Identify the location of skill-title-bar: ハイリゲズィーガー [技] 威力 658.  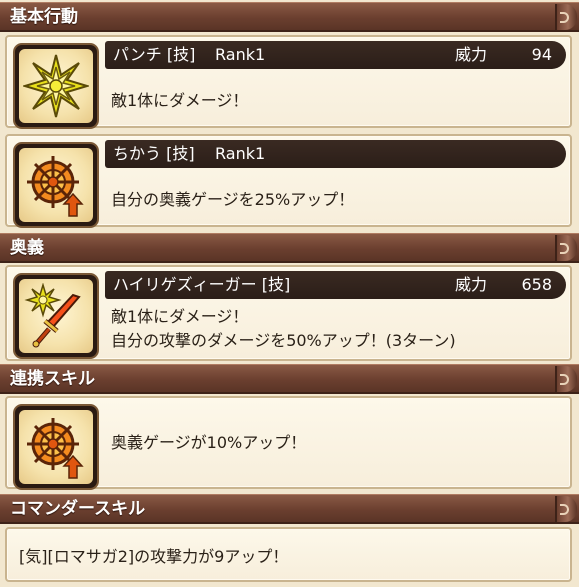
(335, 285).